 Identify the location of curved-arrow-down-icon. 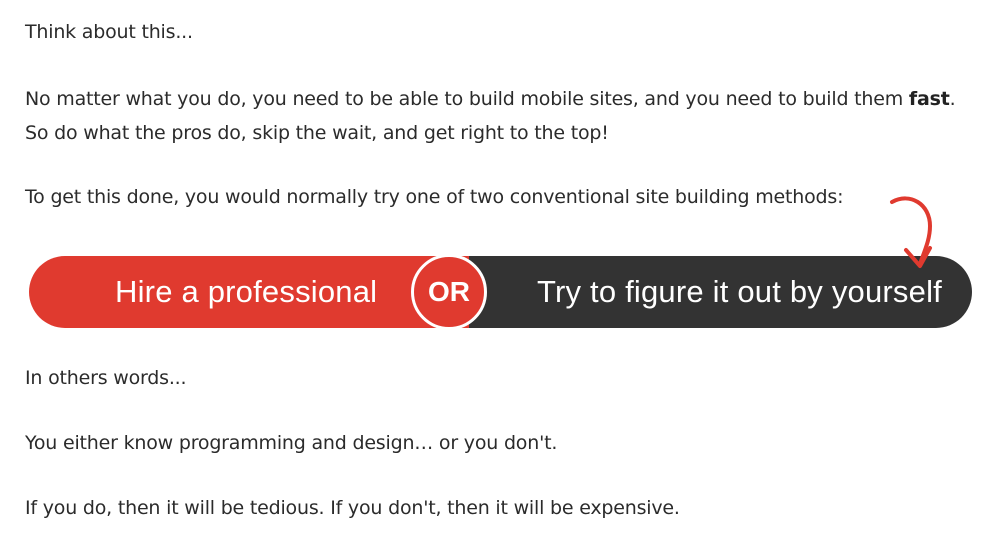
(911, 232).